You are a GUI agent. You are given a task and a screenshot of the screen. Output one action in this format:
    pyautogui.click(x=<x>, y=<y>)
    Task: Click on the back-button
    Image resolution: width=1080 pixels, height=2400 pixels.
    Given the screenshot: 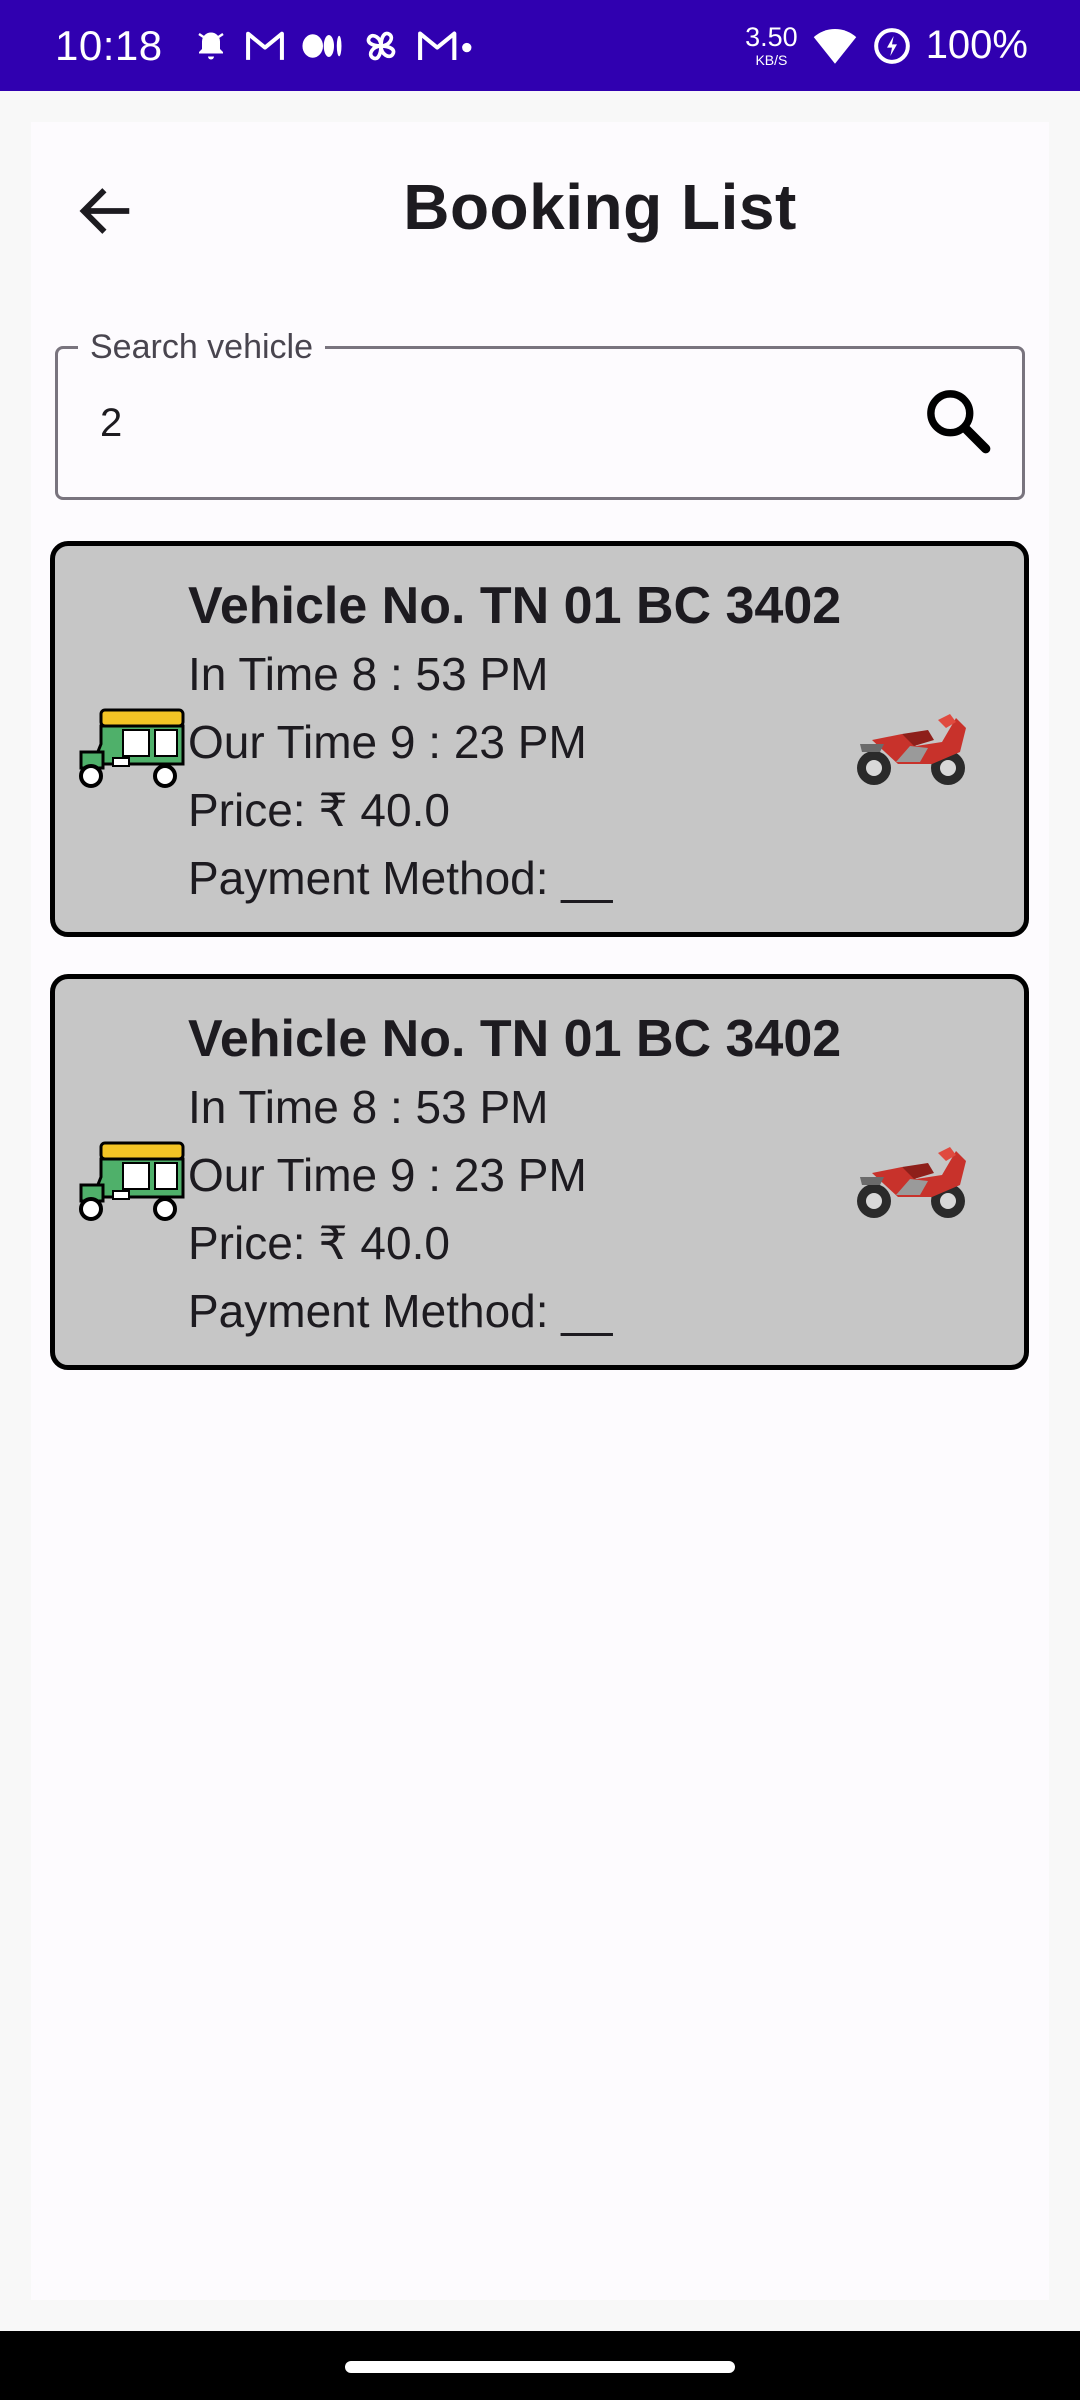 What is the action you would take?
    pyautogui.click(x=105, y=211)
    